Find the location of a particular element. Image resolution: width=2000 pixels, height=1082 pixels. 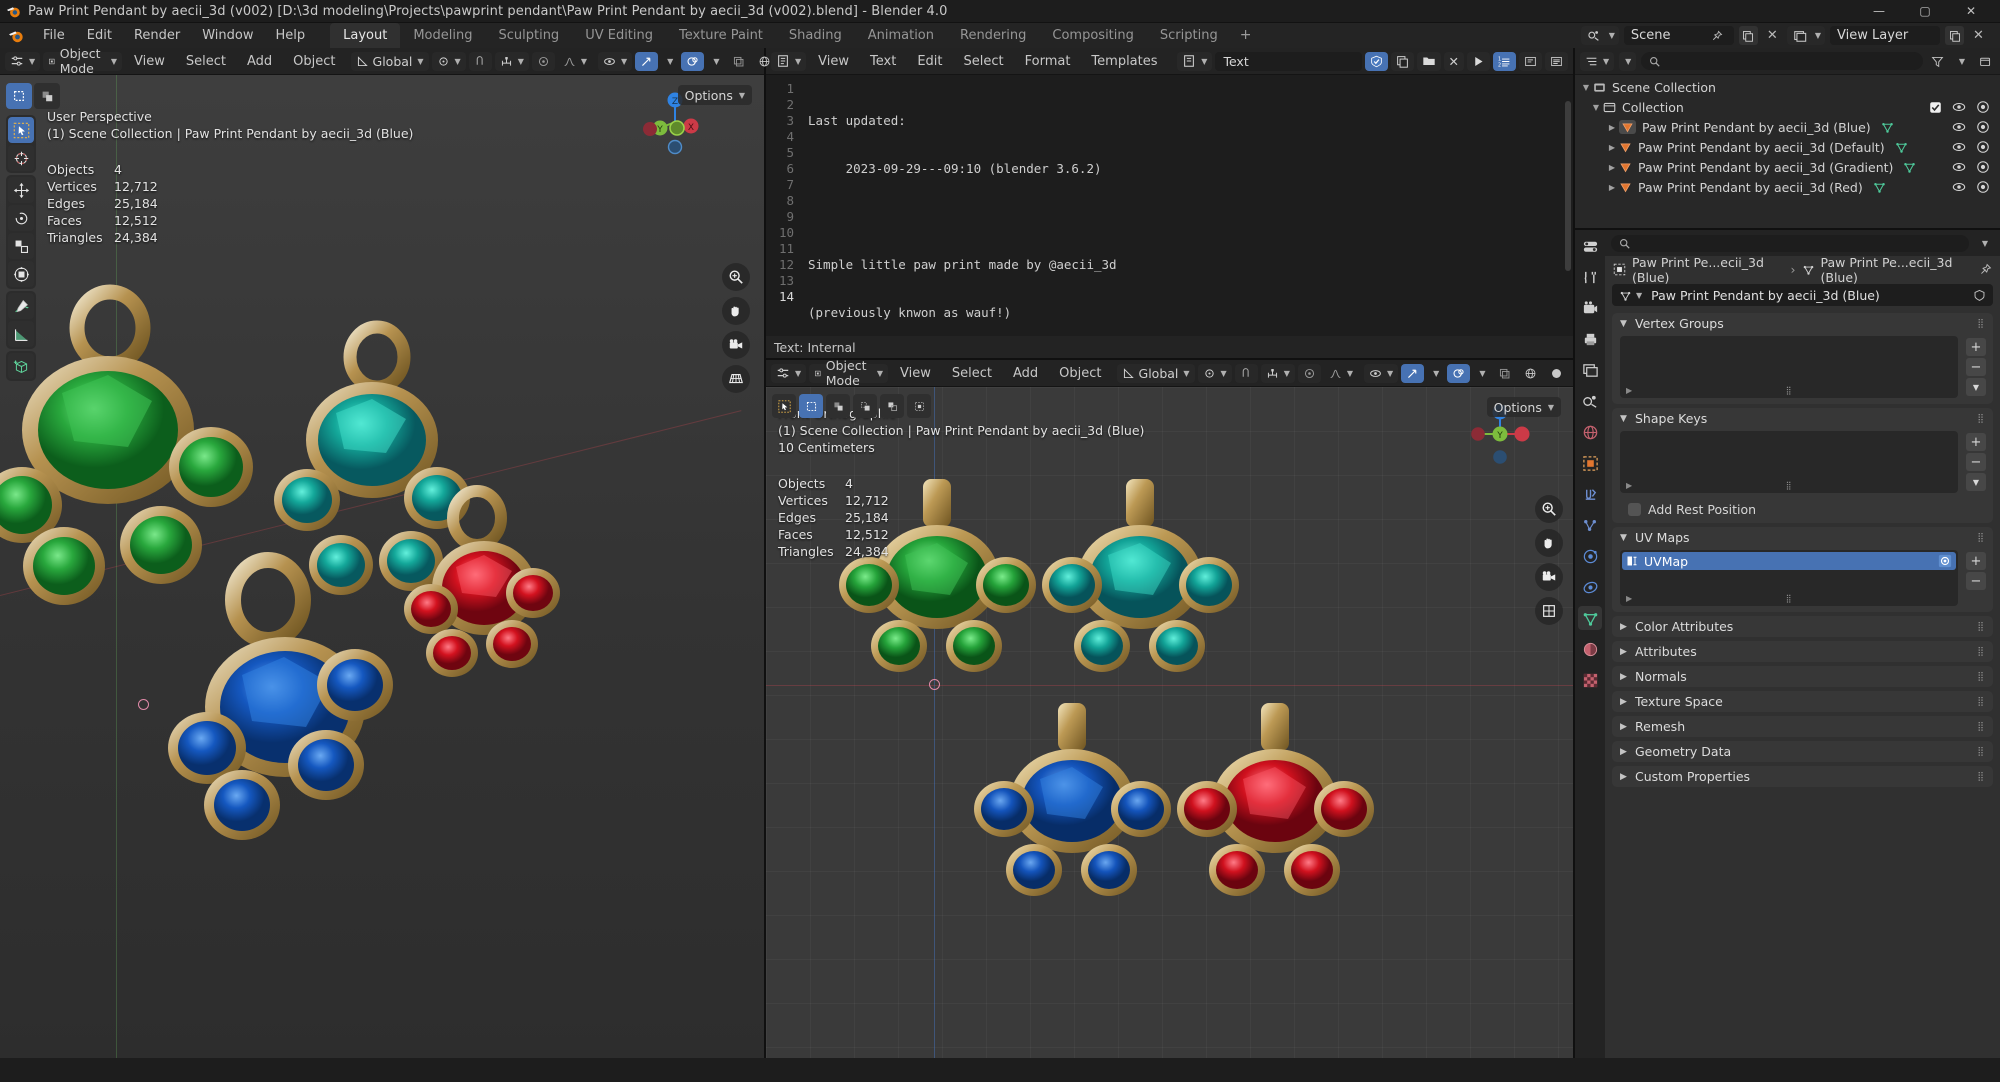

tab-constraint-properties is located at coordinates (1590, 587).